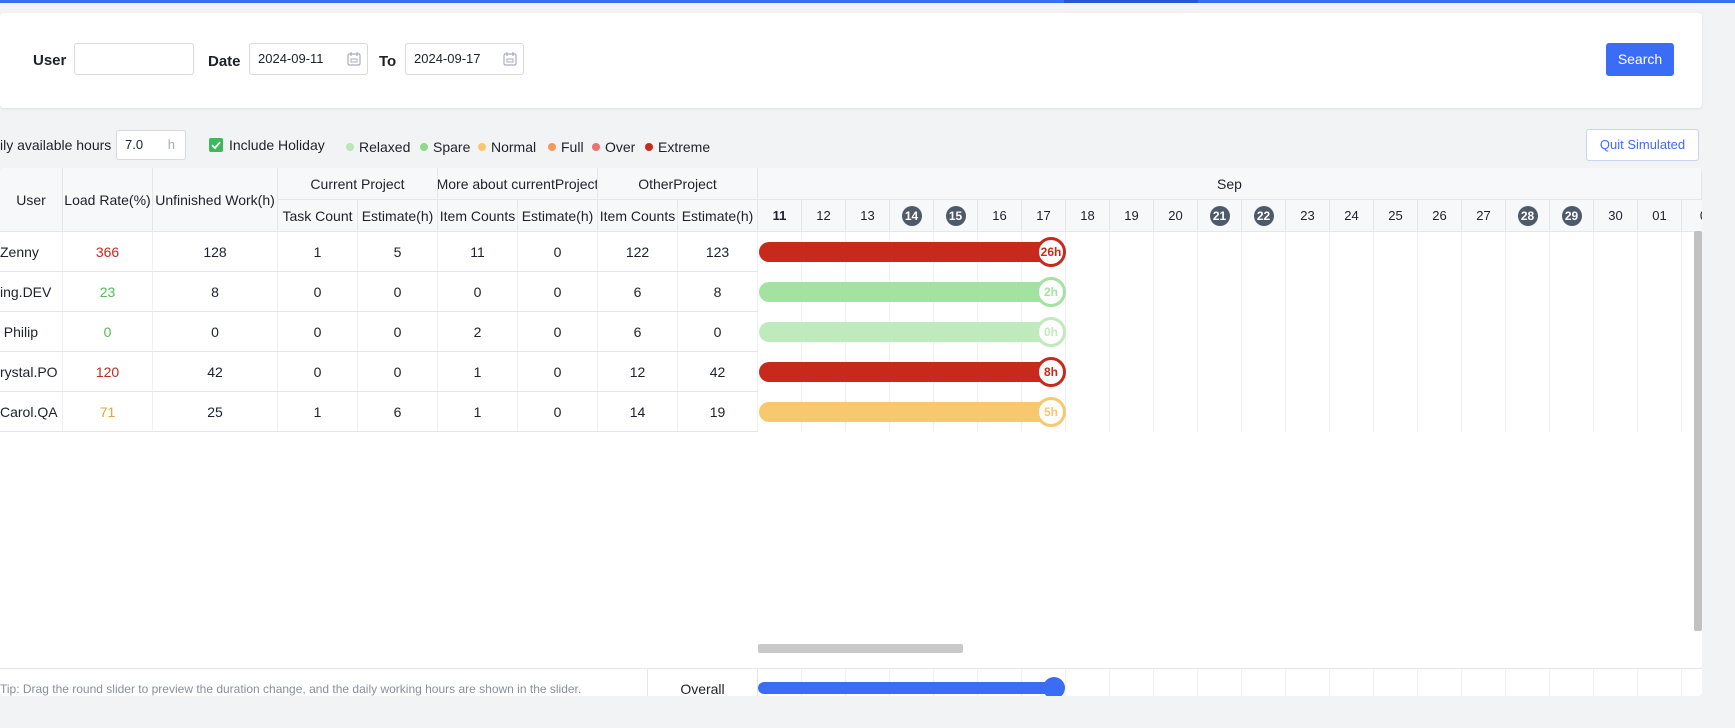 The width and height of the screenshot is (1735, 728). I want to click on workload-bar-handle: 26h, so click(1051, 252).